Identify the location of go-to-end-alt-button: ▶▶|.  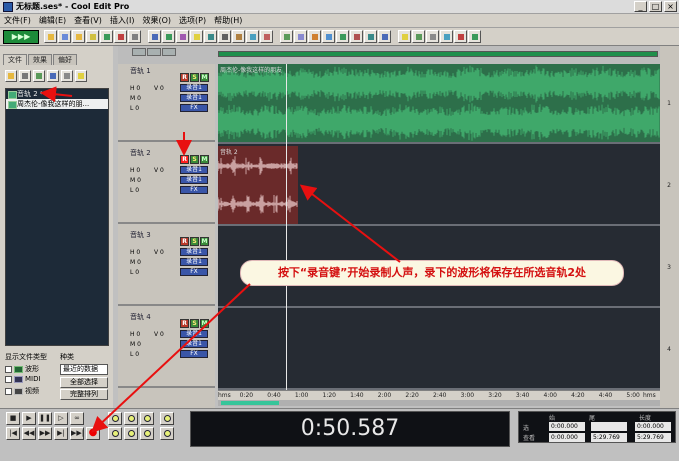
(77, 433).